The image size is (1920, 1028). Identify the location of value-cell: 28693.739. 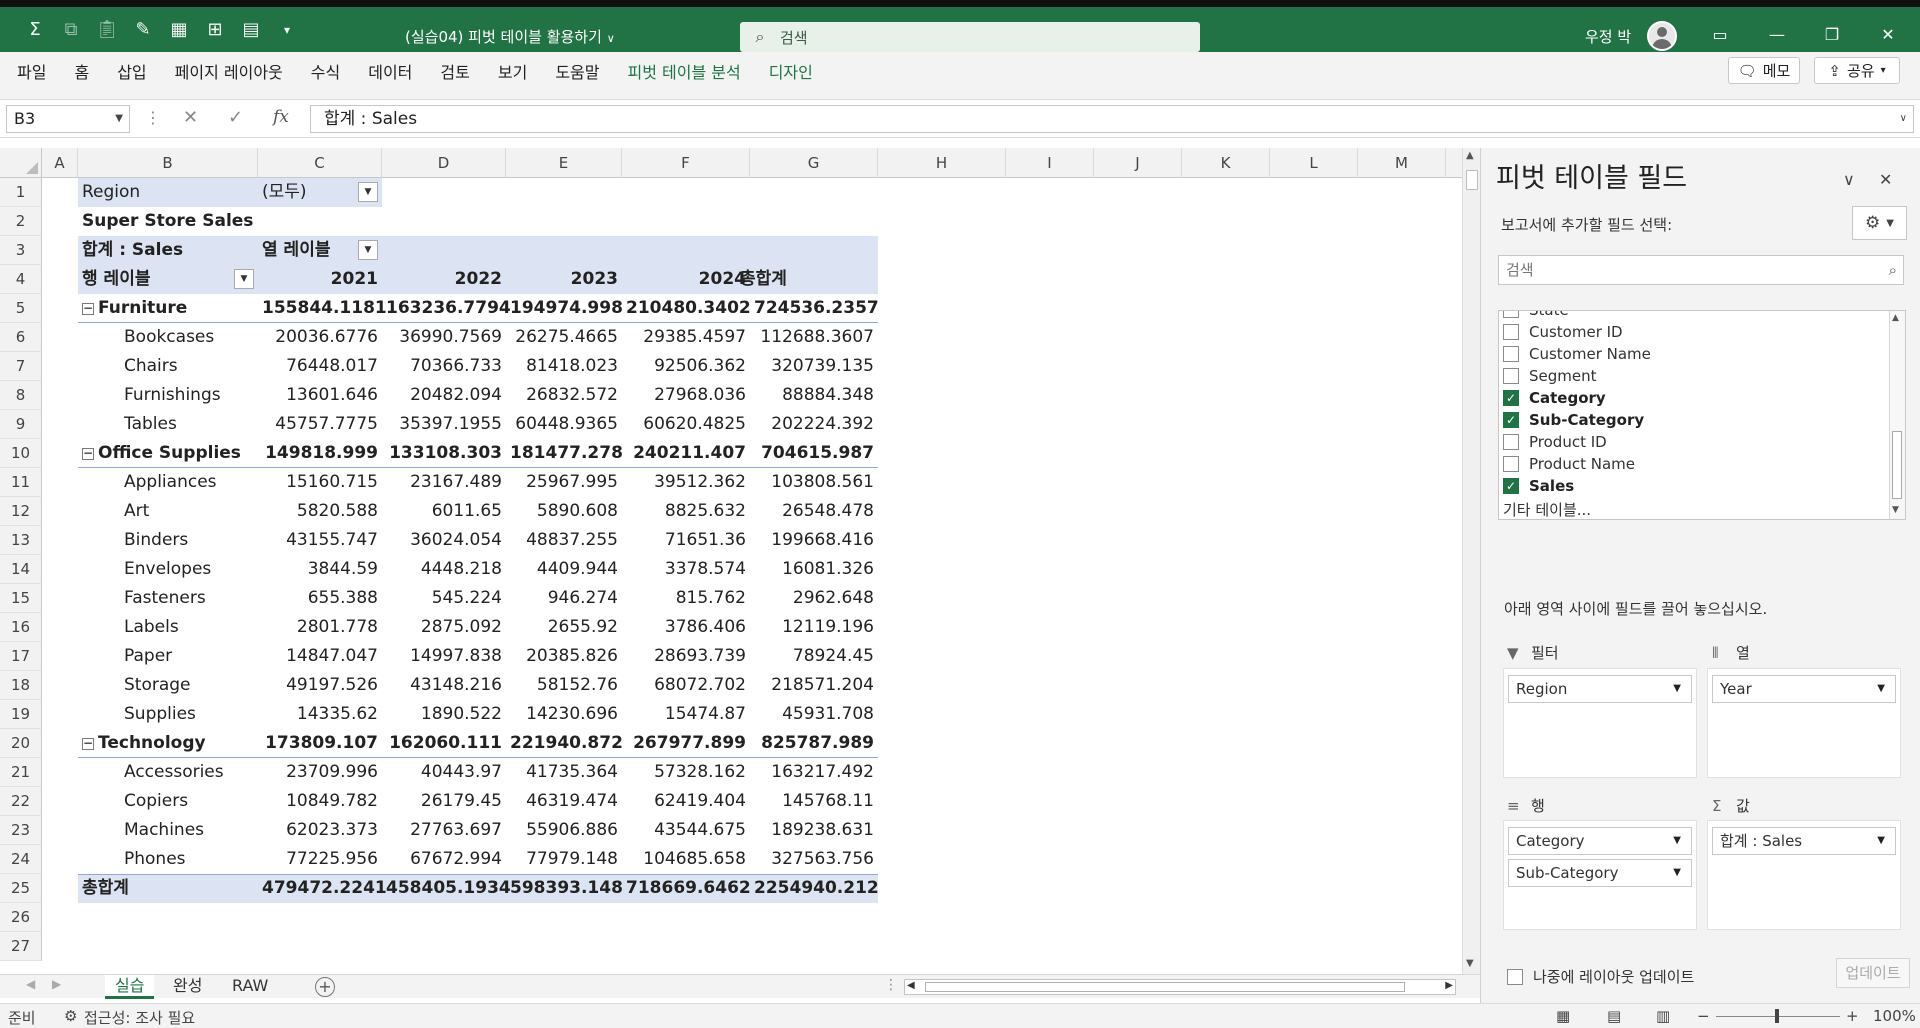
(686, 656).